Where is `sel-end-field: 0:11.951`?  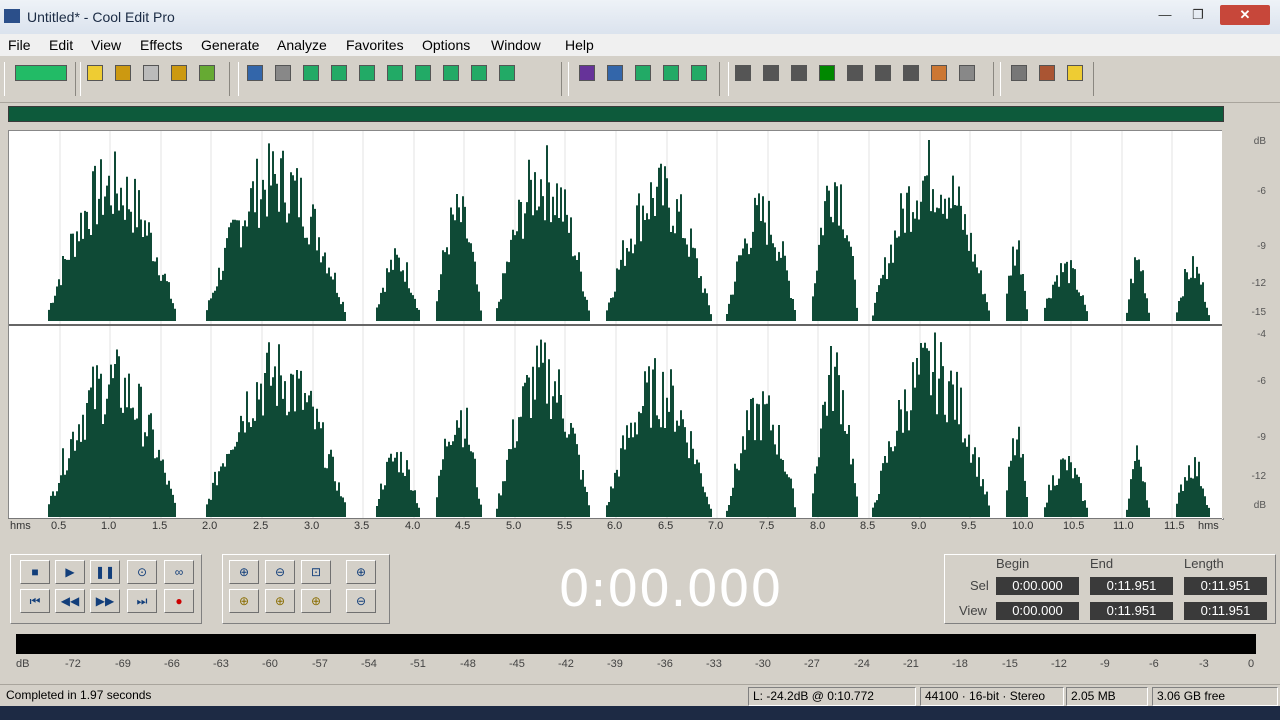 sel-end-field: 0:11.951 is located at coordinates (1131, 586).